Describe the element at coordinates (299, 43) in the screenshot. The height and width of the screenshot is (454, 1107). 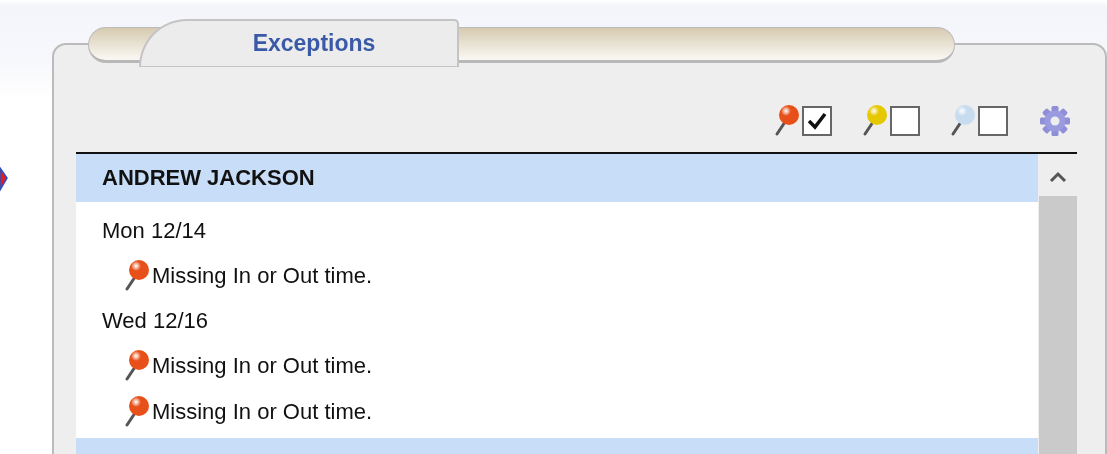
I see `exceptions-tab: Exceptions` at that location.